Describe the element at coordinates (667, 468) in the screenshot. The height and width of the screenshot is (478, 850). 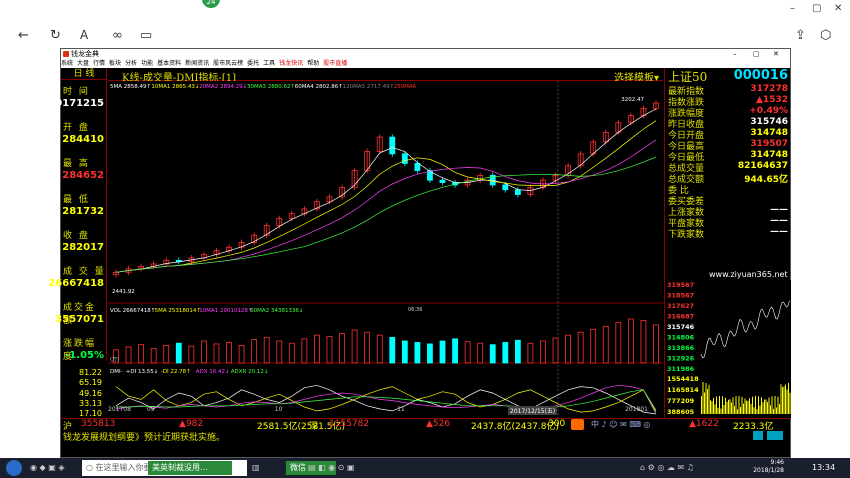
I see `tray-icons: ⌂ ⚙ ◎ ☁ ✉ ♫` at that location.